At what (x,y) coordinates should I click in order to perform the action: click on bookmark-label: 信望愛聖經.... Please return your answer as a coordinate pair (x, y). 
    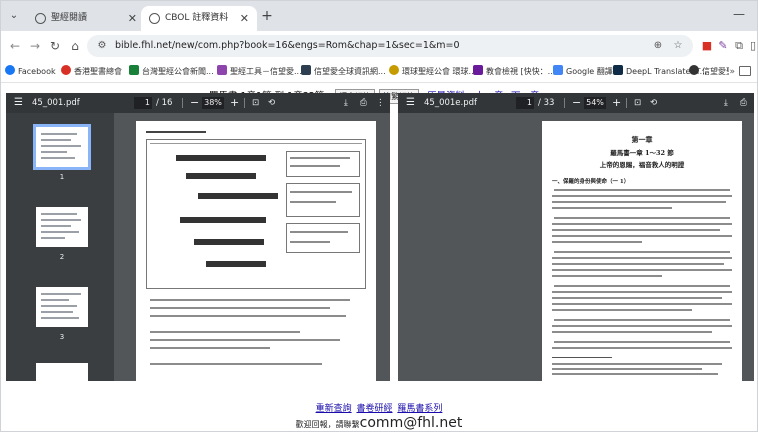
    Looking at the image, I should click on (715, 71).